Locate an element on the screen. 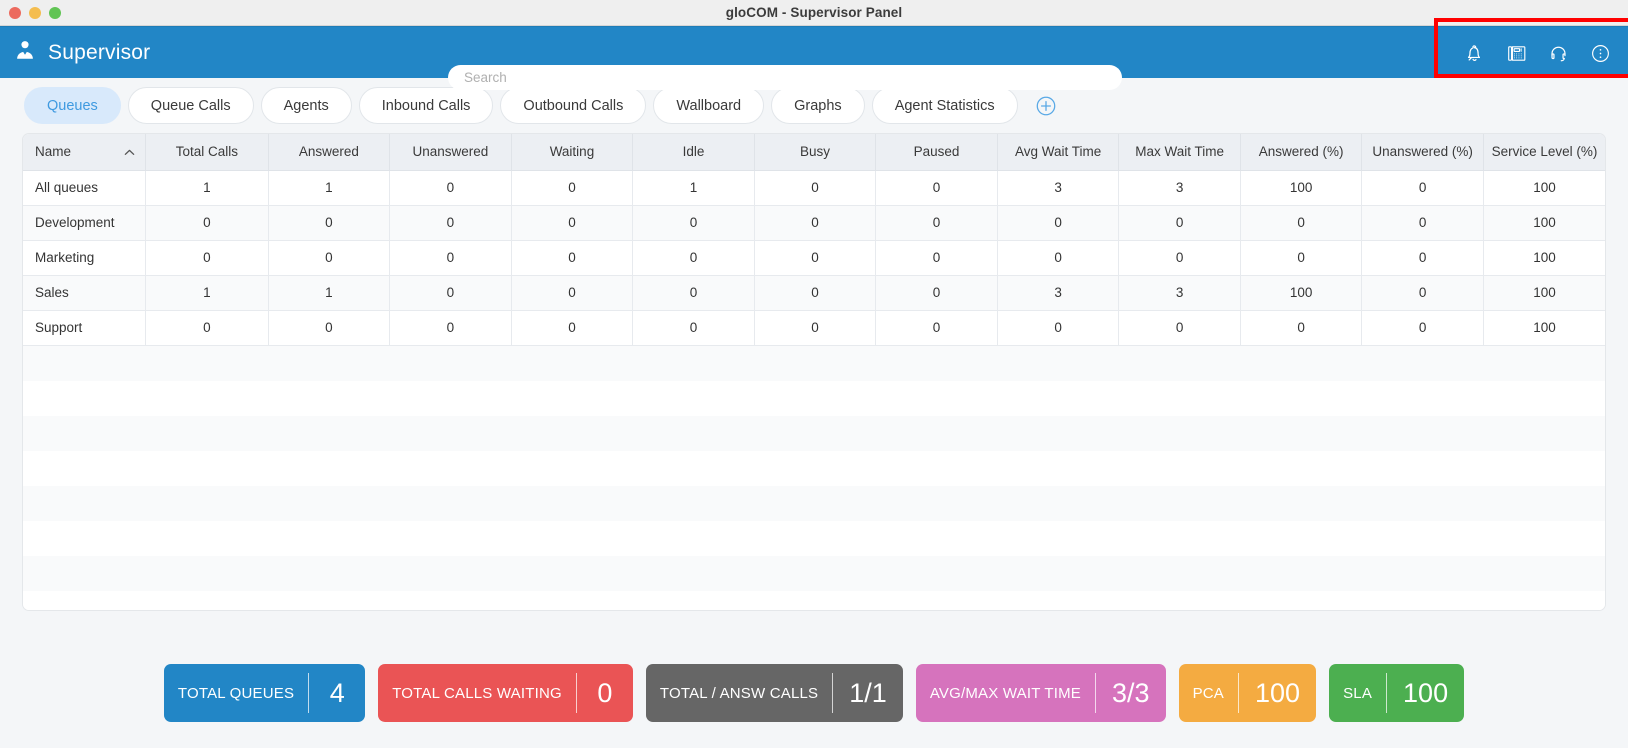 Image resolution: width=1628 pixels, height=748 pixels. stat-card-total-calls-waiting: TOTAL CALLS WAITING 0 is located at coordinates (505, 693).